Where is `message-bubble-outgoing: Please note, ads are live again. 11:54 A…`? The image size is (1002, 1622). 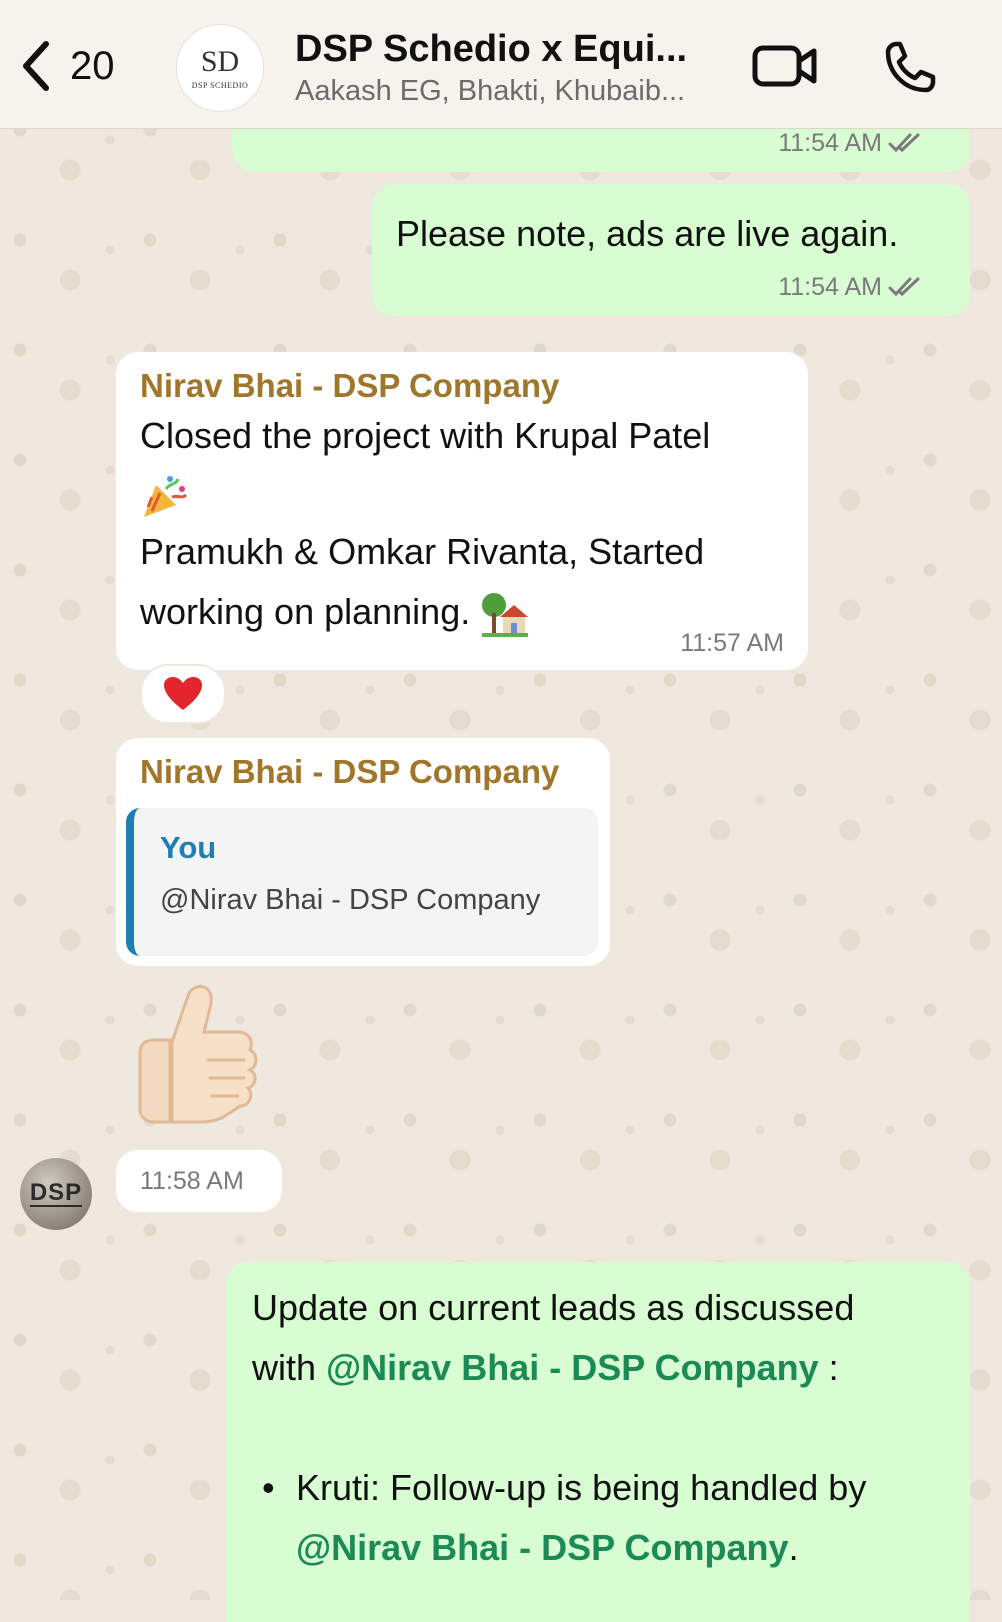 message-bubble-outgoing: Please note, ads are live again. 11:54 A… is located at coordinates (671, 250).